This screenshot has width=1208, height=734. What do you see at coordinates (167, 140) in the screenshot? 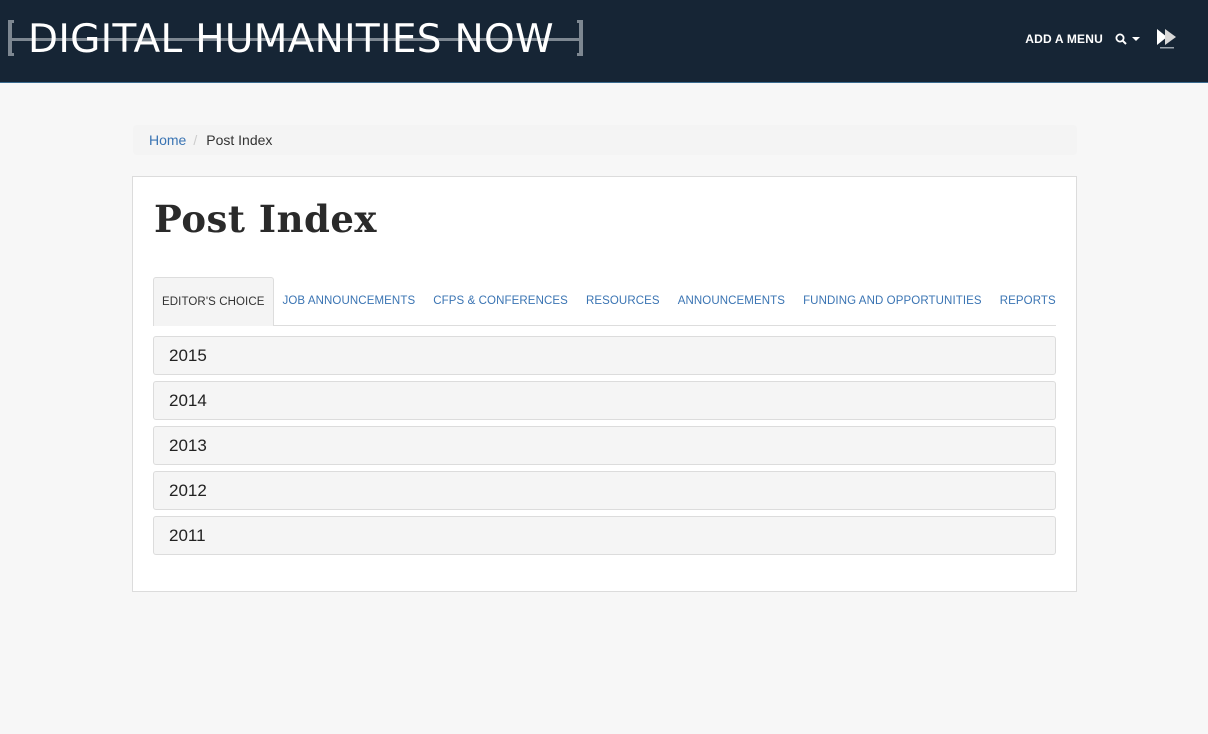
I see `breadcrumb-home-link: Home` at bounding box center [167, 140].